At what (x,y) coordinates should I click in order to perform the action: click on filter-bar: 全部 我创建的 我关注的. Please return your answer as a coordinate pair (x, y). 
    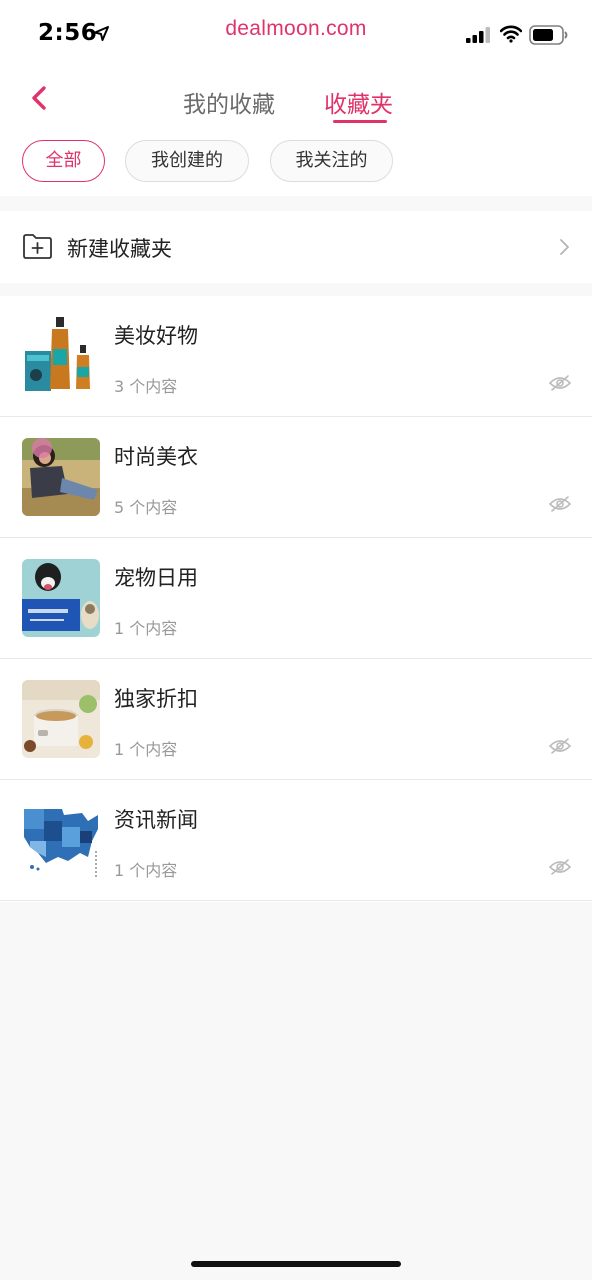
    Looking at the image, I should click on (296, 164).